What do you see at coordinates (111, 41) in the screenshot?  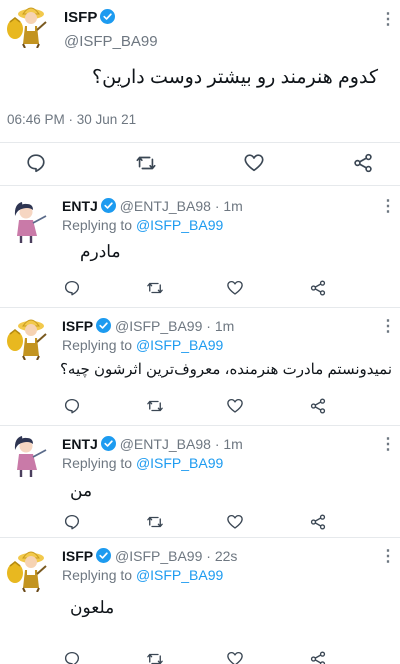 I see `author-handle: @ISFP_BA99` at bounding box center [111, 41].